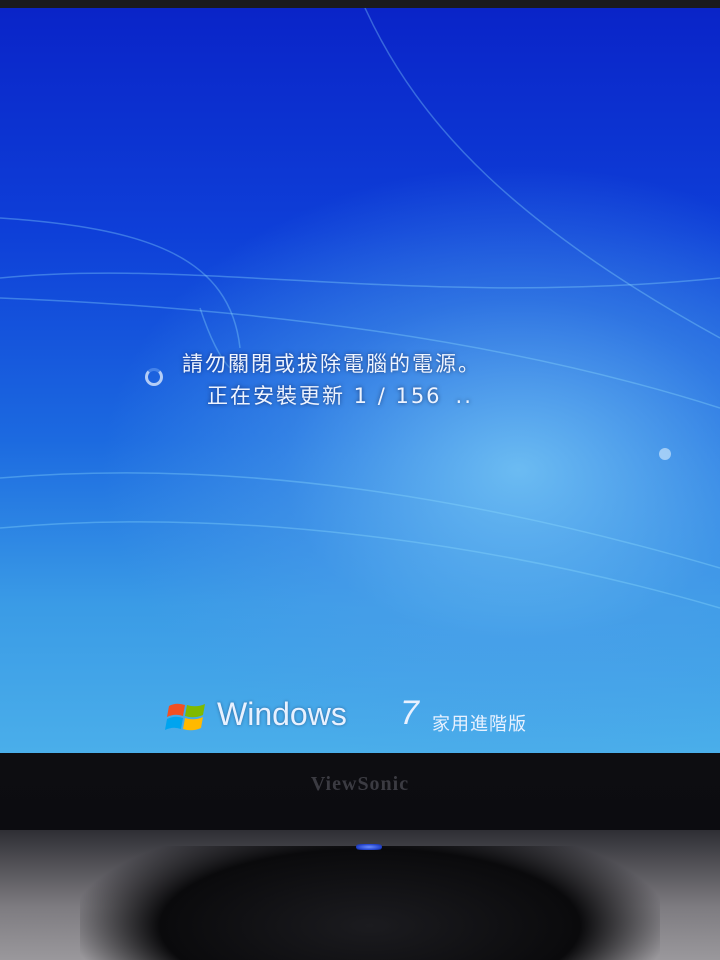  I want to click on progress-label: 正在安裝更新 1 / 156, so click(324, 396).